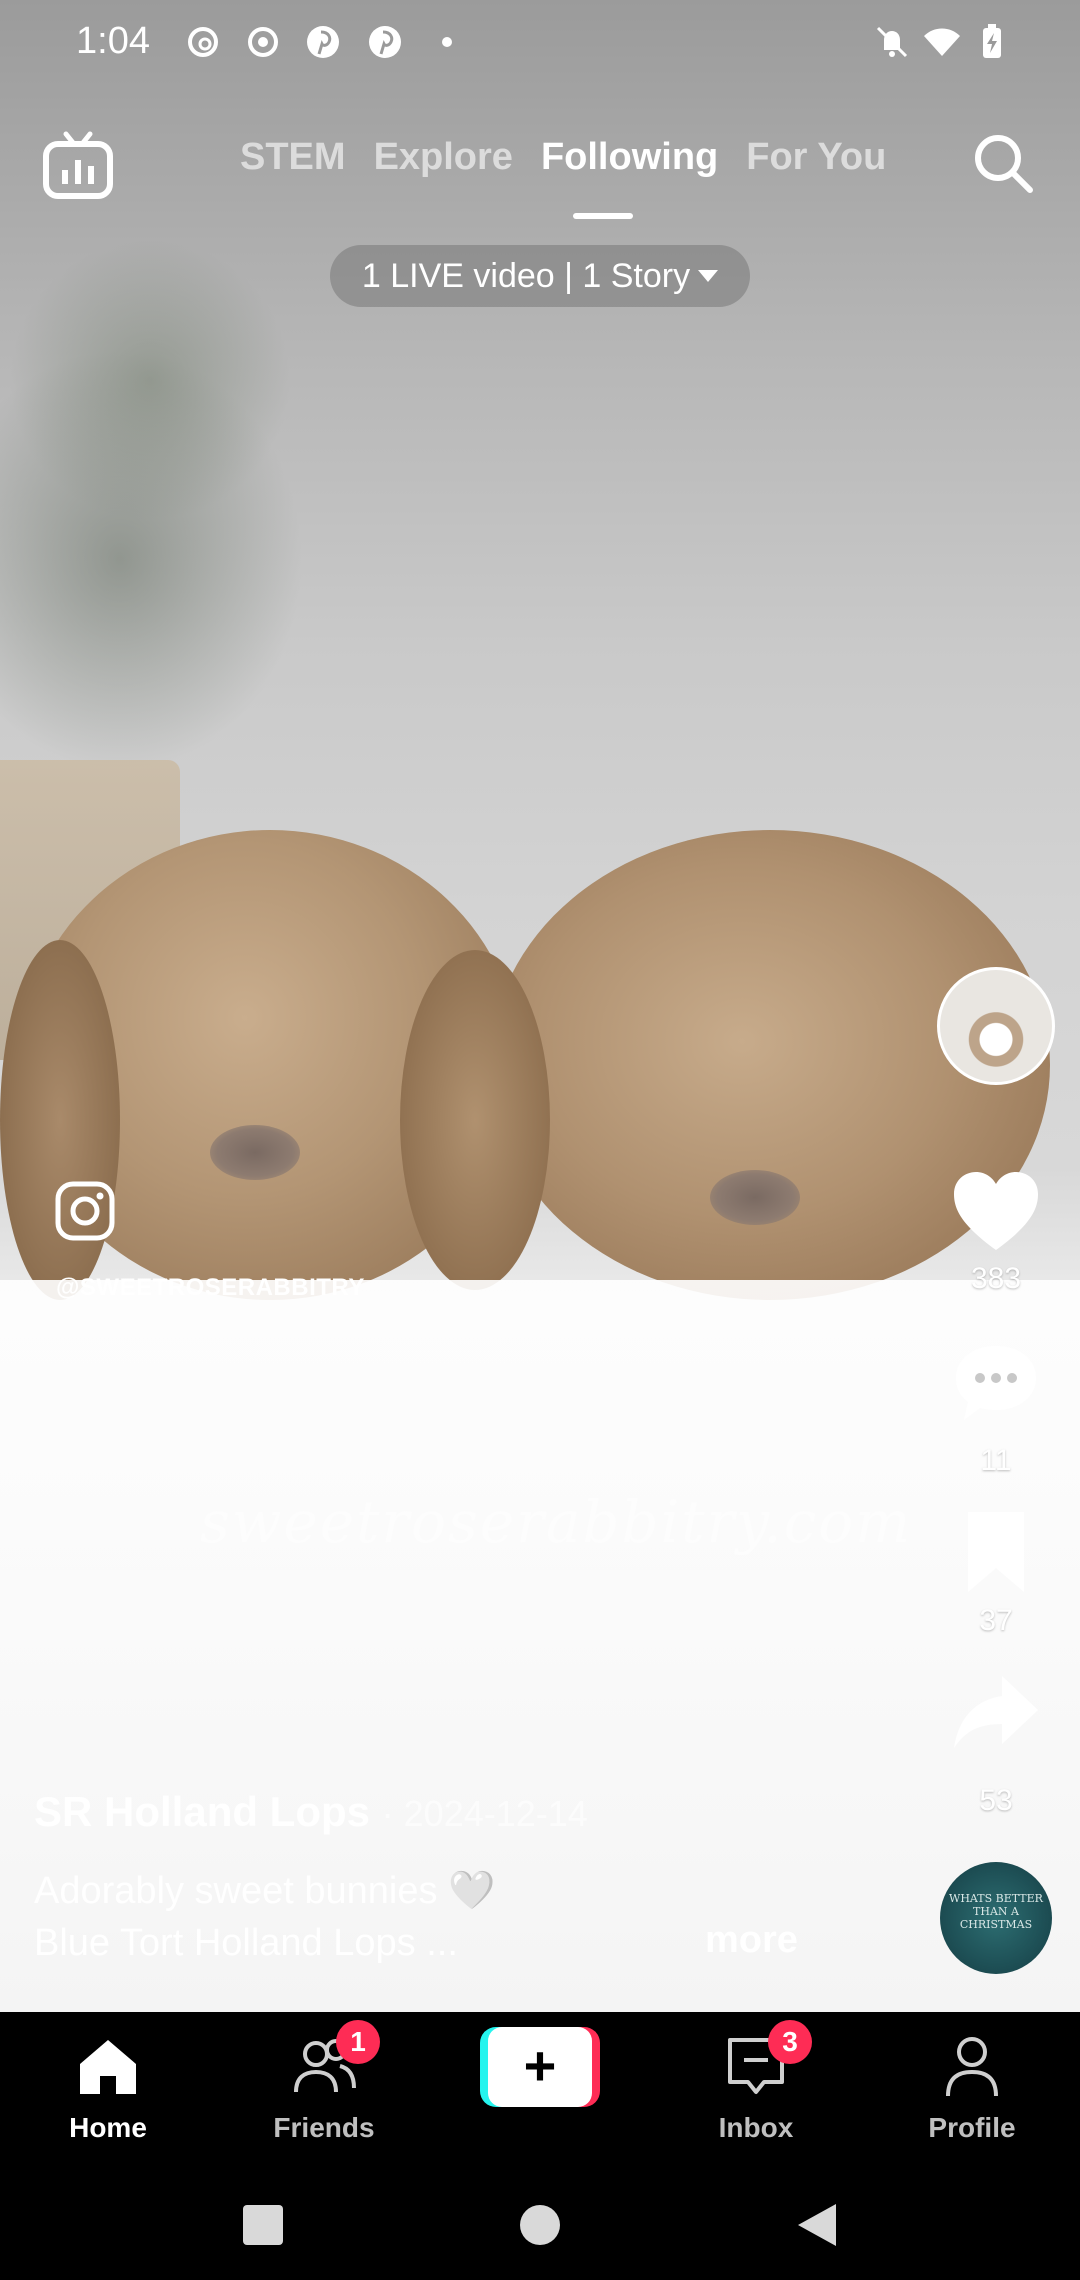  I want to click on share-icon, so click(996, 1714).